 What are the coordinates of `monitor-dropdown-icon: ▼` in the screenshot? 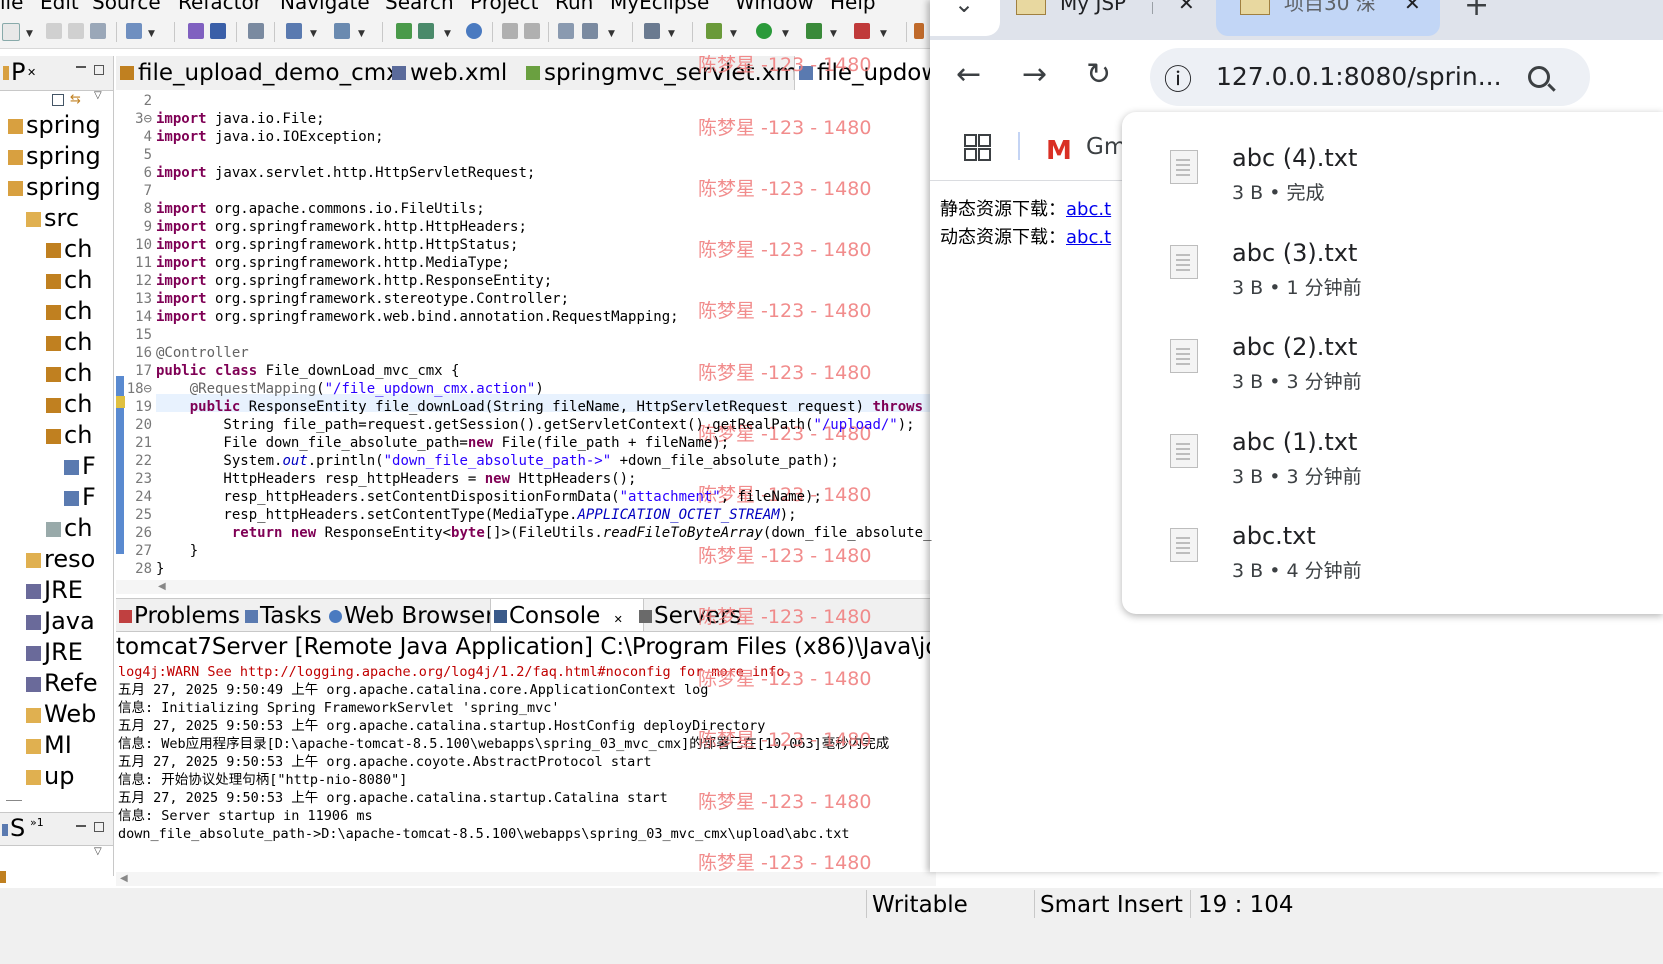 It's located at (671, 34).